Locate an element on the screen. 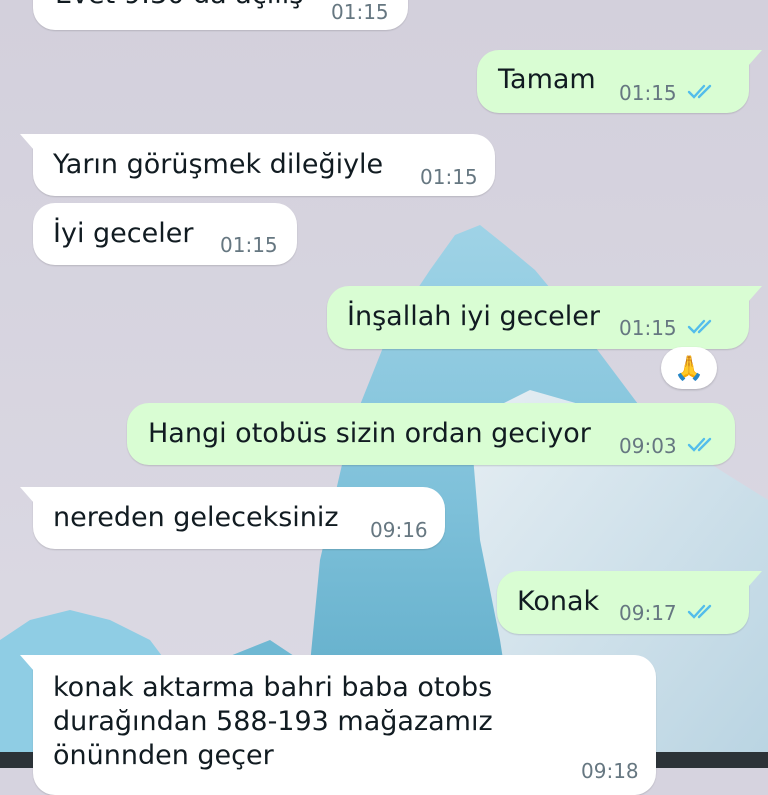 This screenshot has width=768, height=795. message-time: 09:16 is located at coordinates (399, 530).